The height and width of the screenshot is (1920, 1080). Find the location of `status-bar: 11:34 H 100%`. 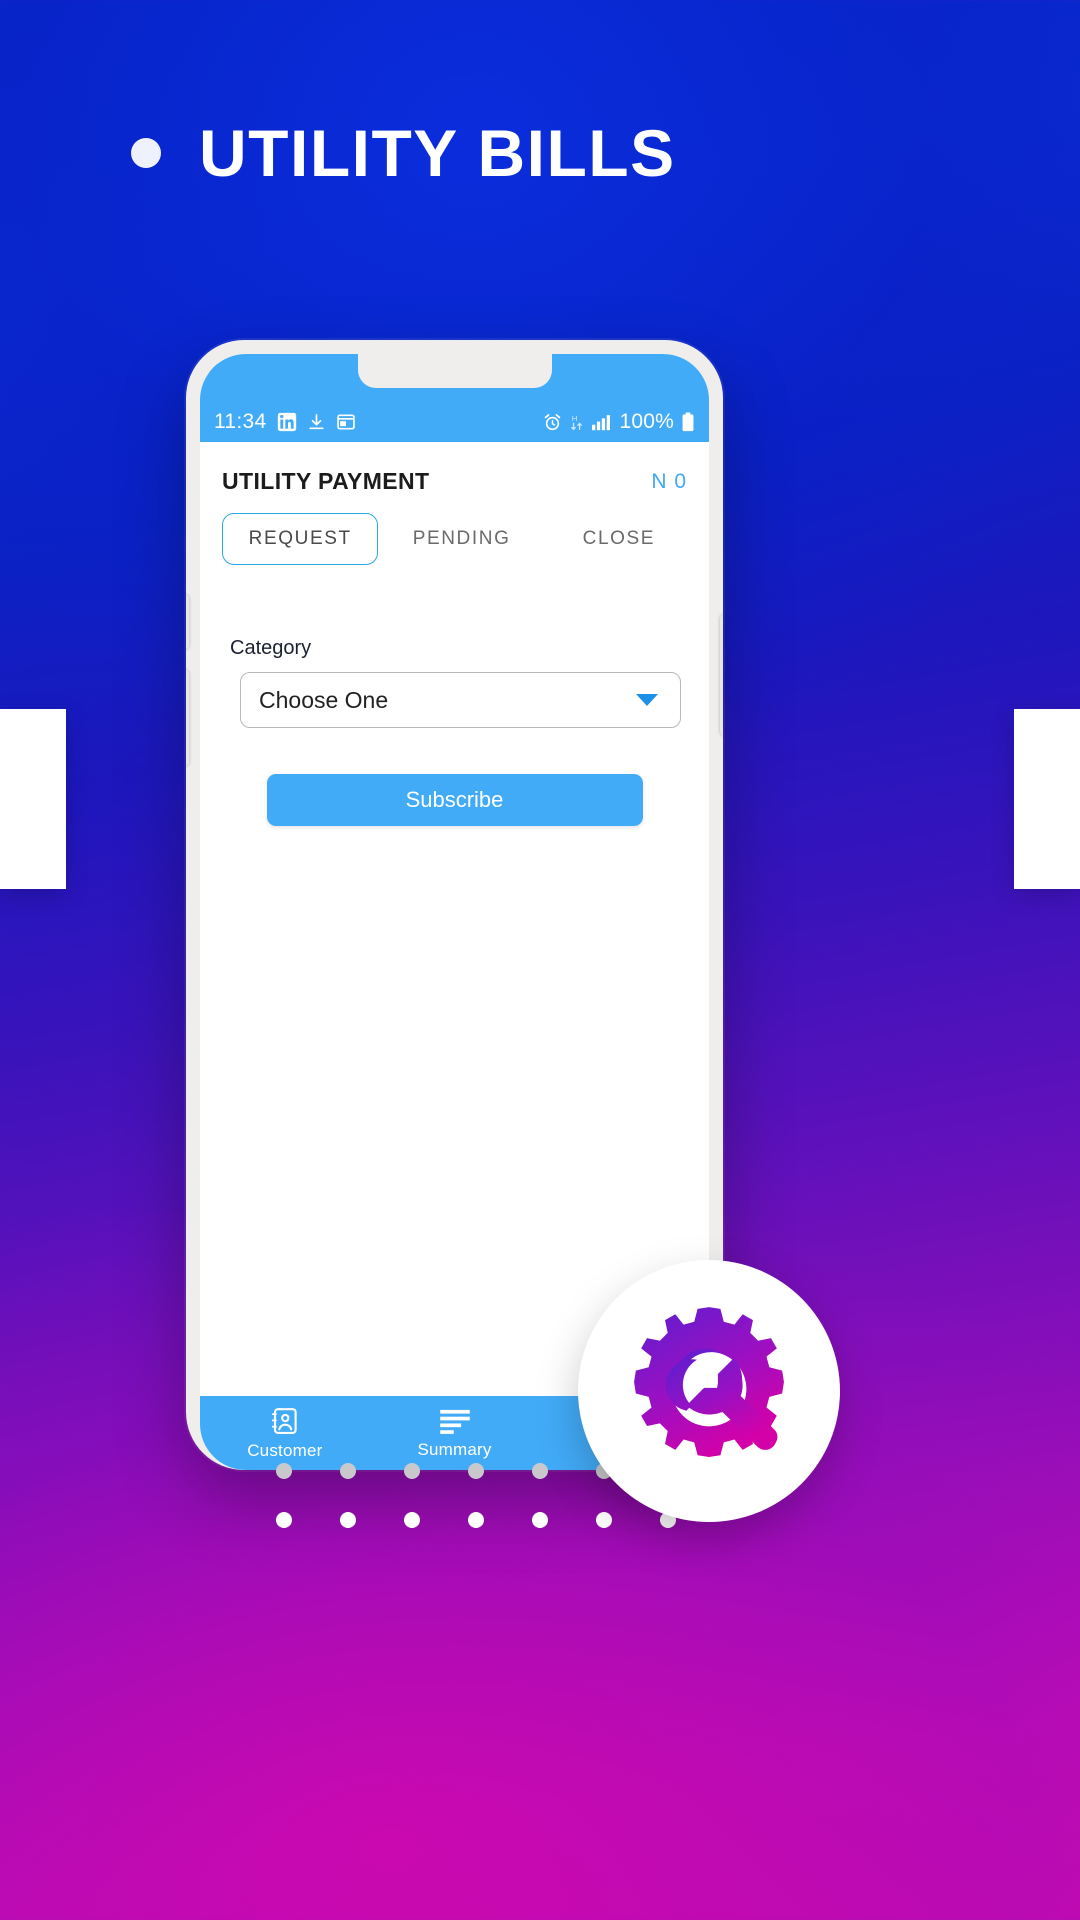

status-bar: 11:34 H 100% is located at coordinates (454, 422).